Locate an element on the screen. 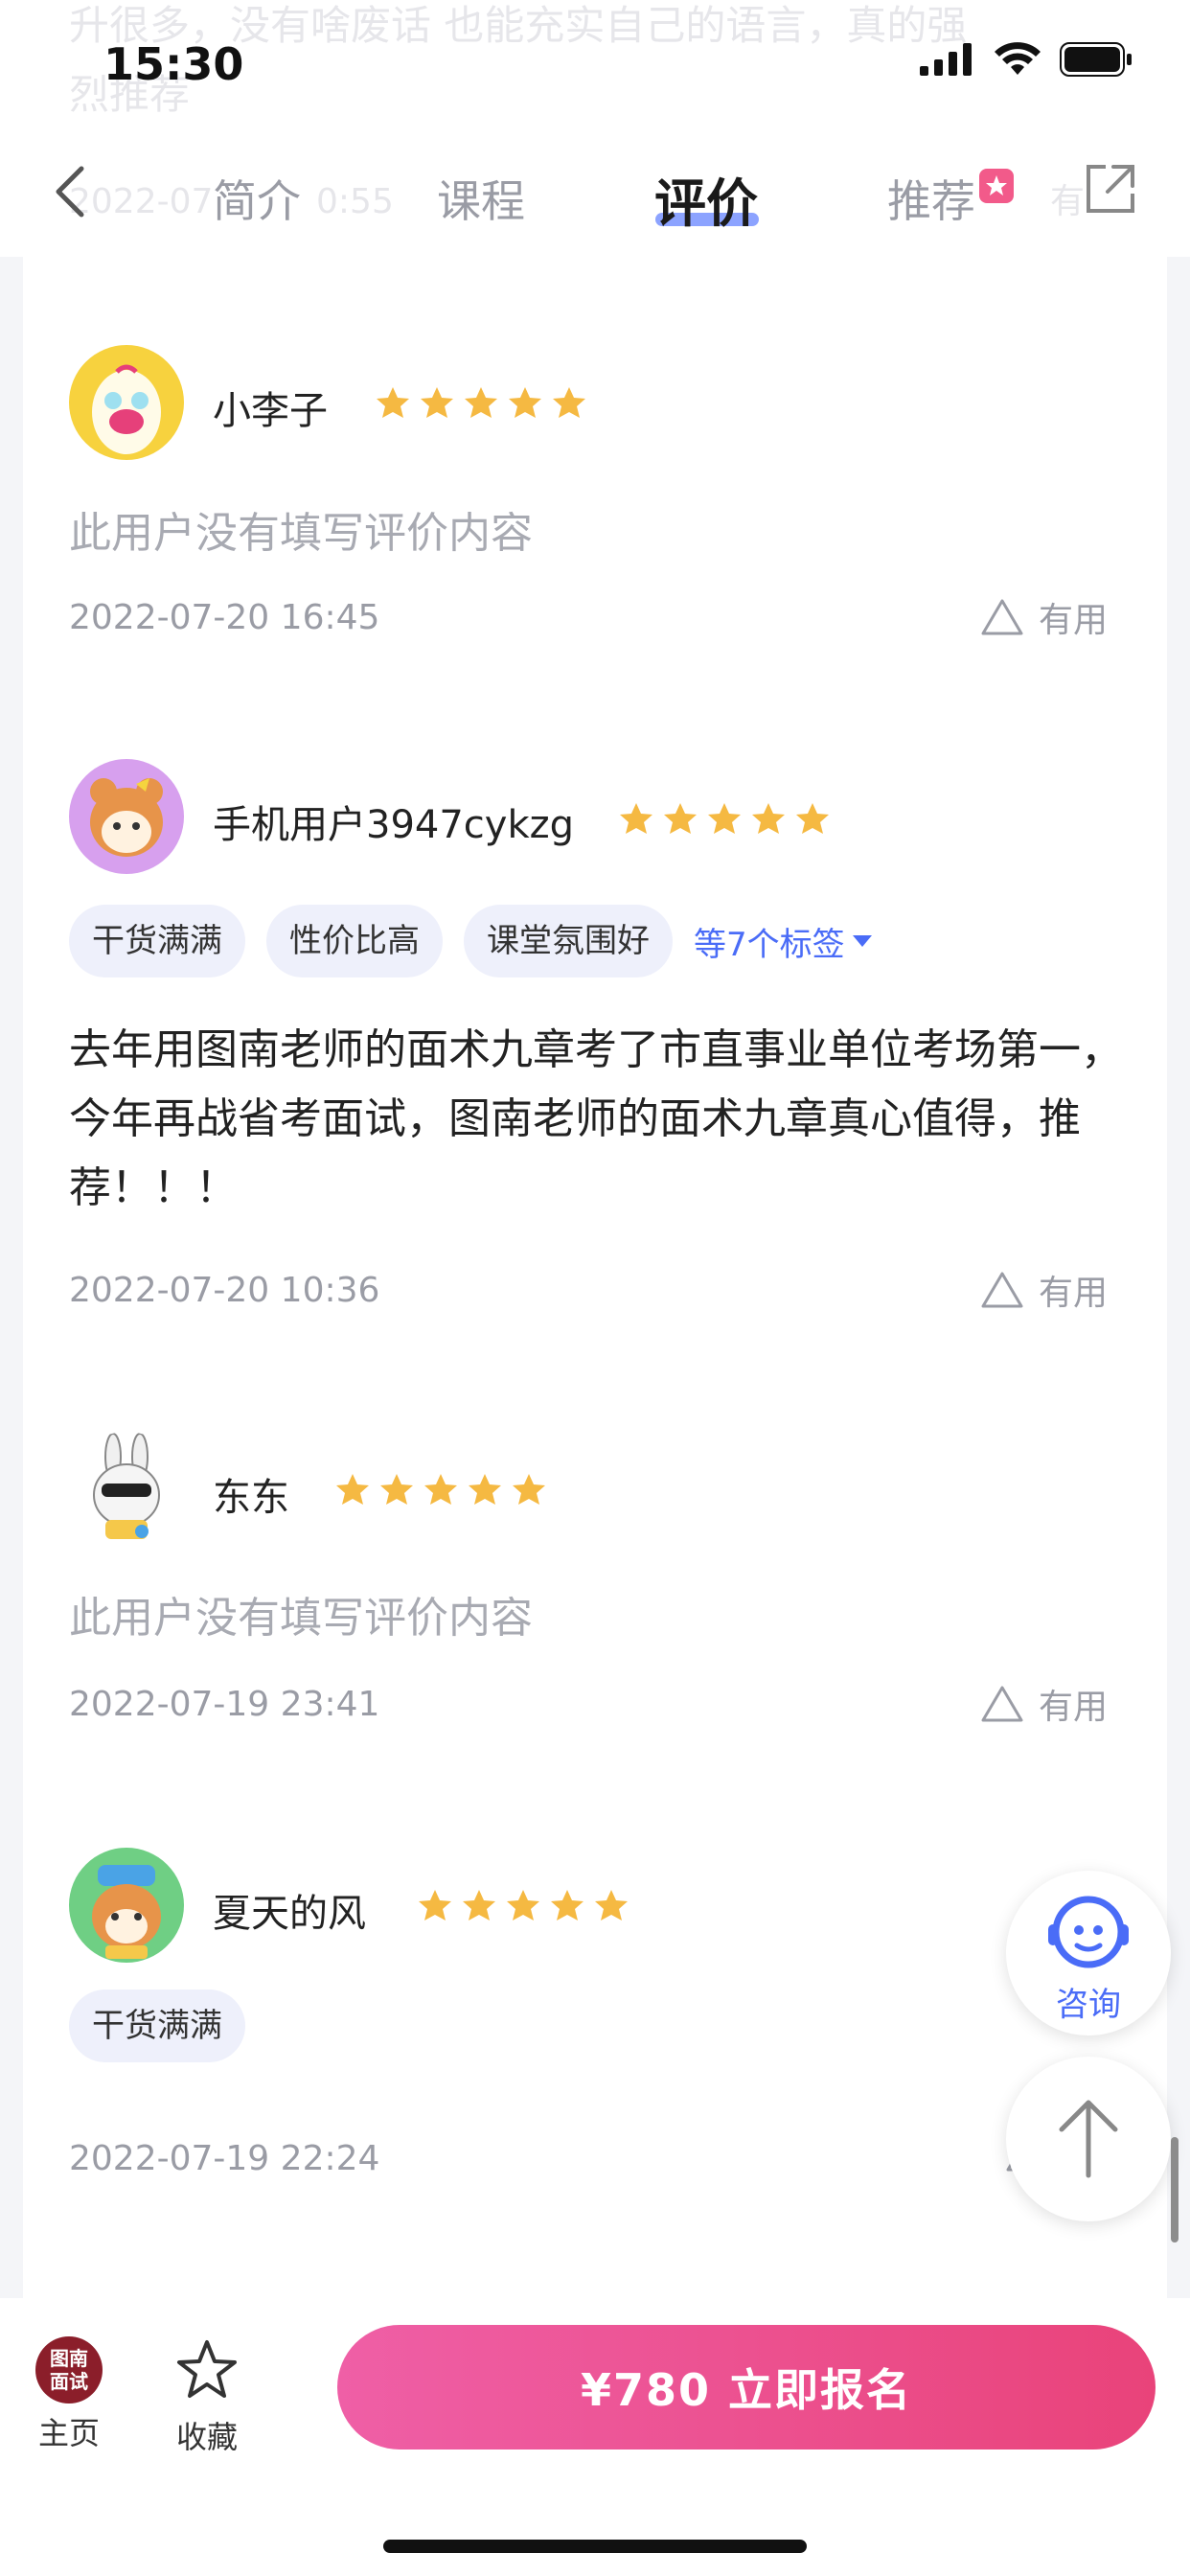 The width and height of the screenshot is (1190, 2576). more-tags-label: 等7个标签 is located at coordinates (770, 945).